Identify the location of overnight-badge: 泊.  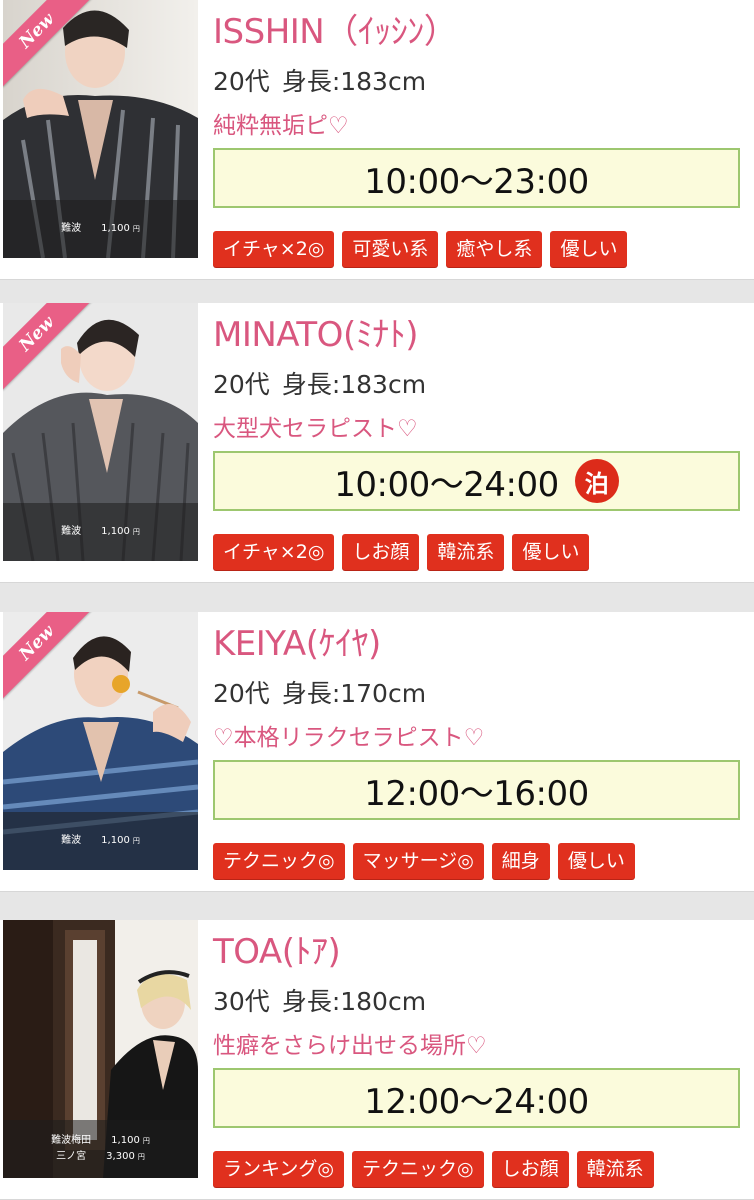
(596, 481).